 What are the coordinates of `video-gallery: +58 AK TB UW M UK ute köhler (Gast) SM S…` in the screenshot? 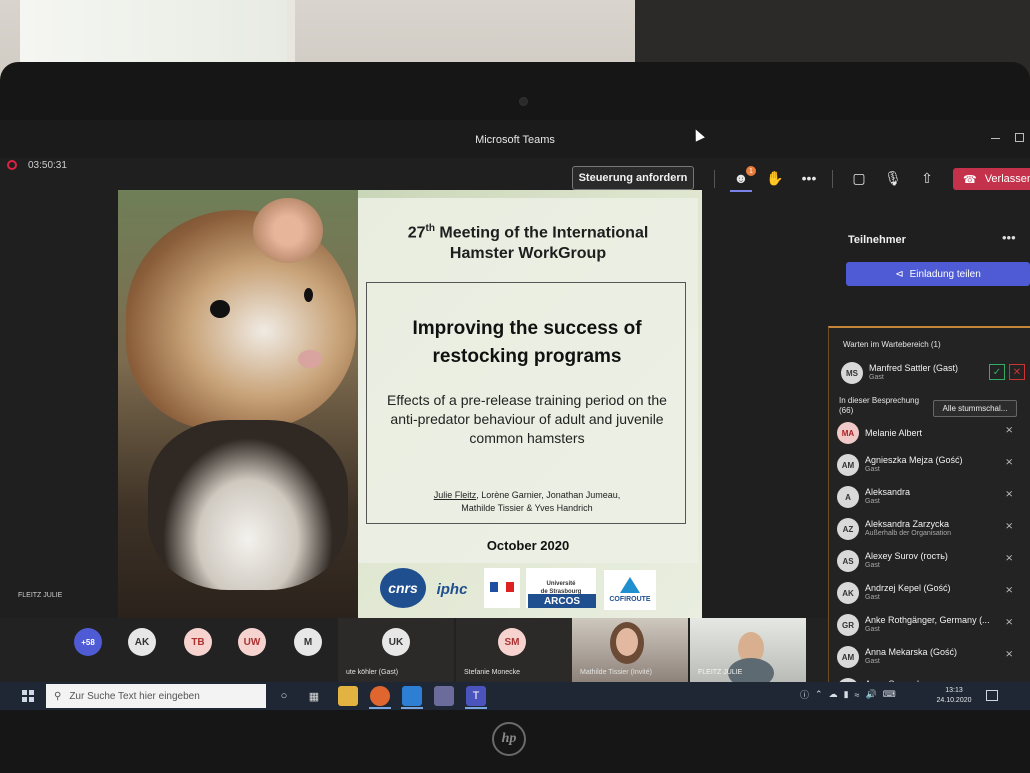 It's located at (414, 650).